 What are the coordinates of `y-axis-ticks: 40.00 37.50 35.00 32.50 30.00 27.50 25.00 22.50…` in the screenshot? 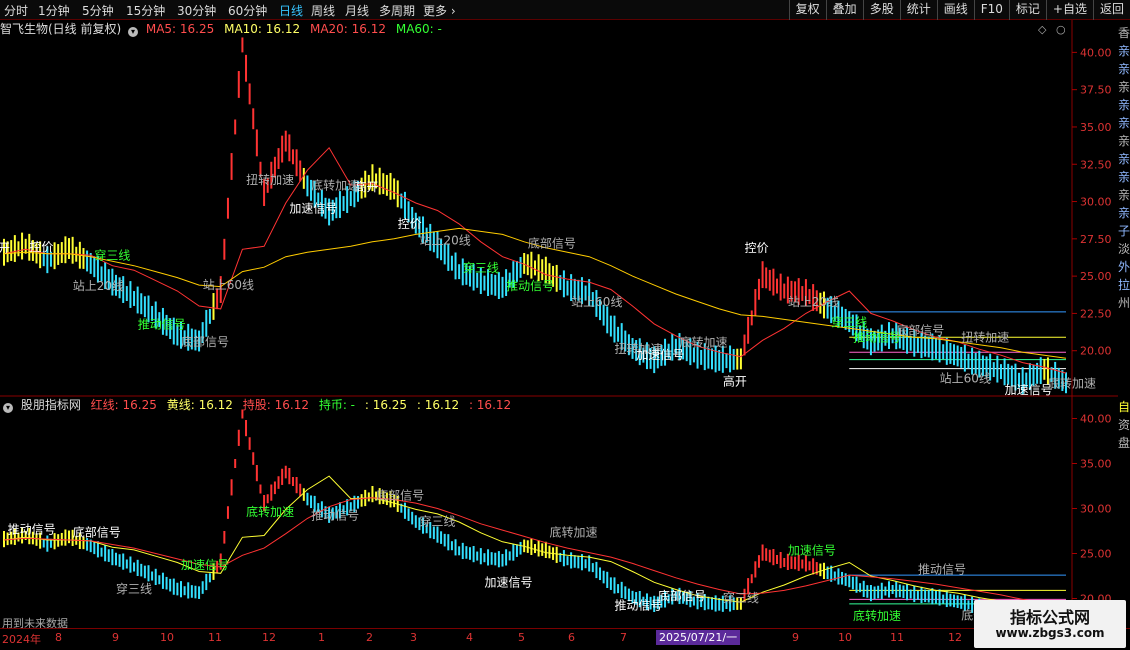 It's located at (1092, 326).